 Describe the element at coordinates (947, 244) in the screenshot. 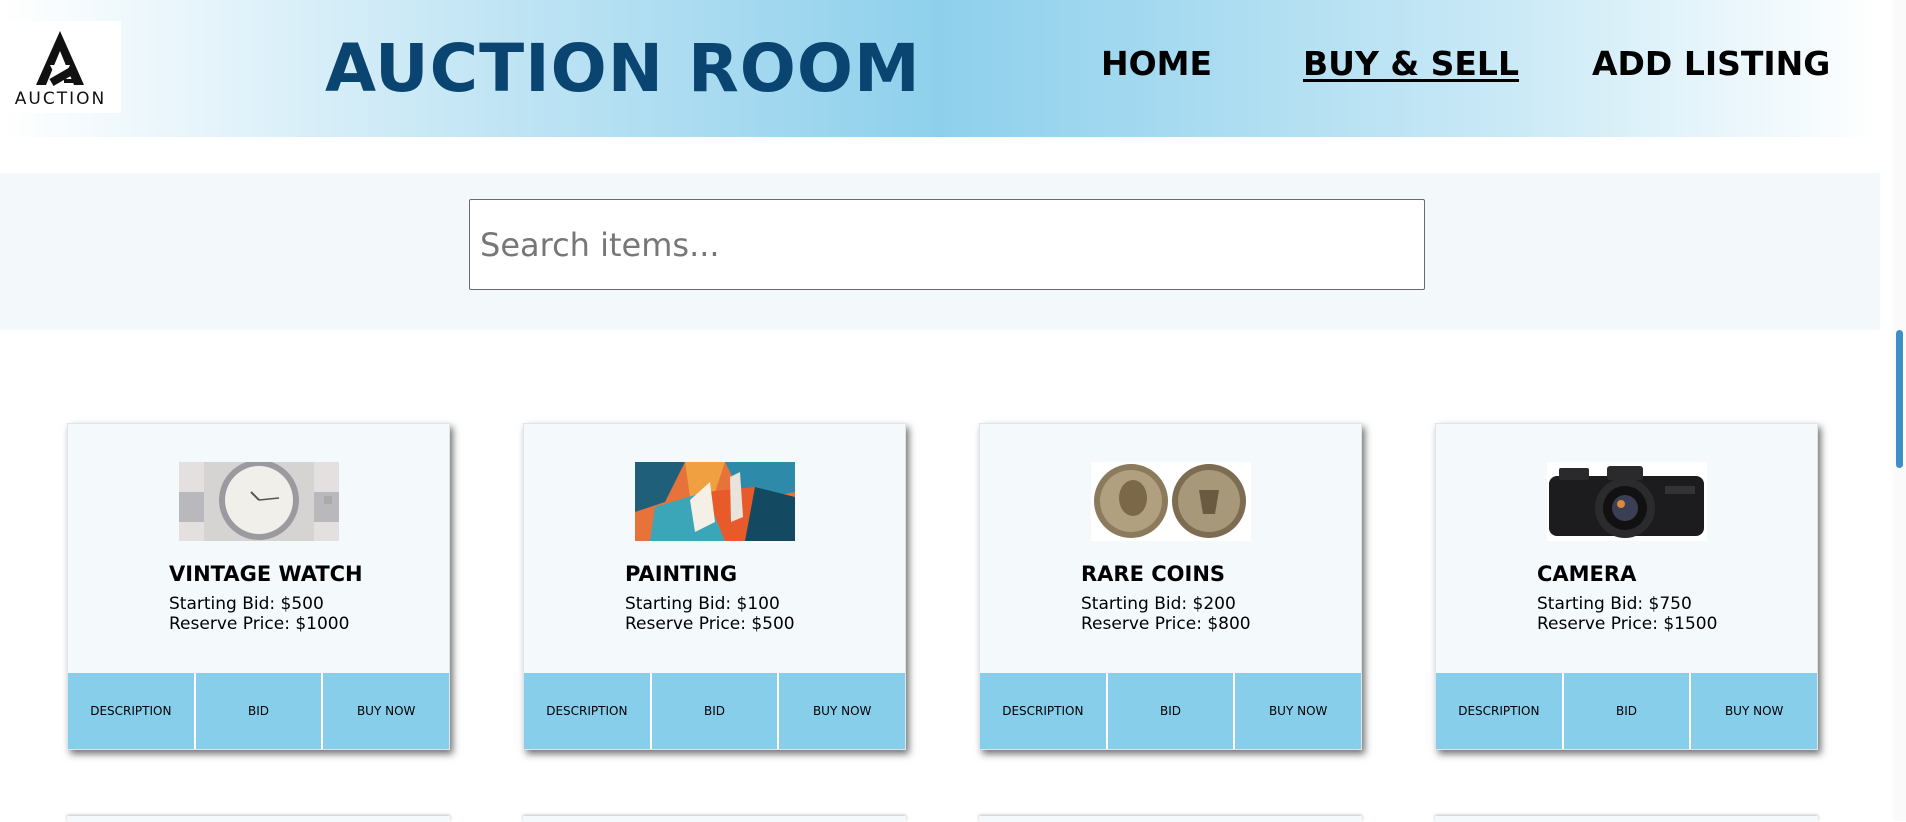

I see `search-input` at that location.